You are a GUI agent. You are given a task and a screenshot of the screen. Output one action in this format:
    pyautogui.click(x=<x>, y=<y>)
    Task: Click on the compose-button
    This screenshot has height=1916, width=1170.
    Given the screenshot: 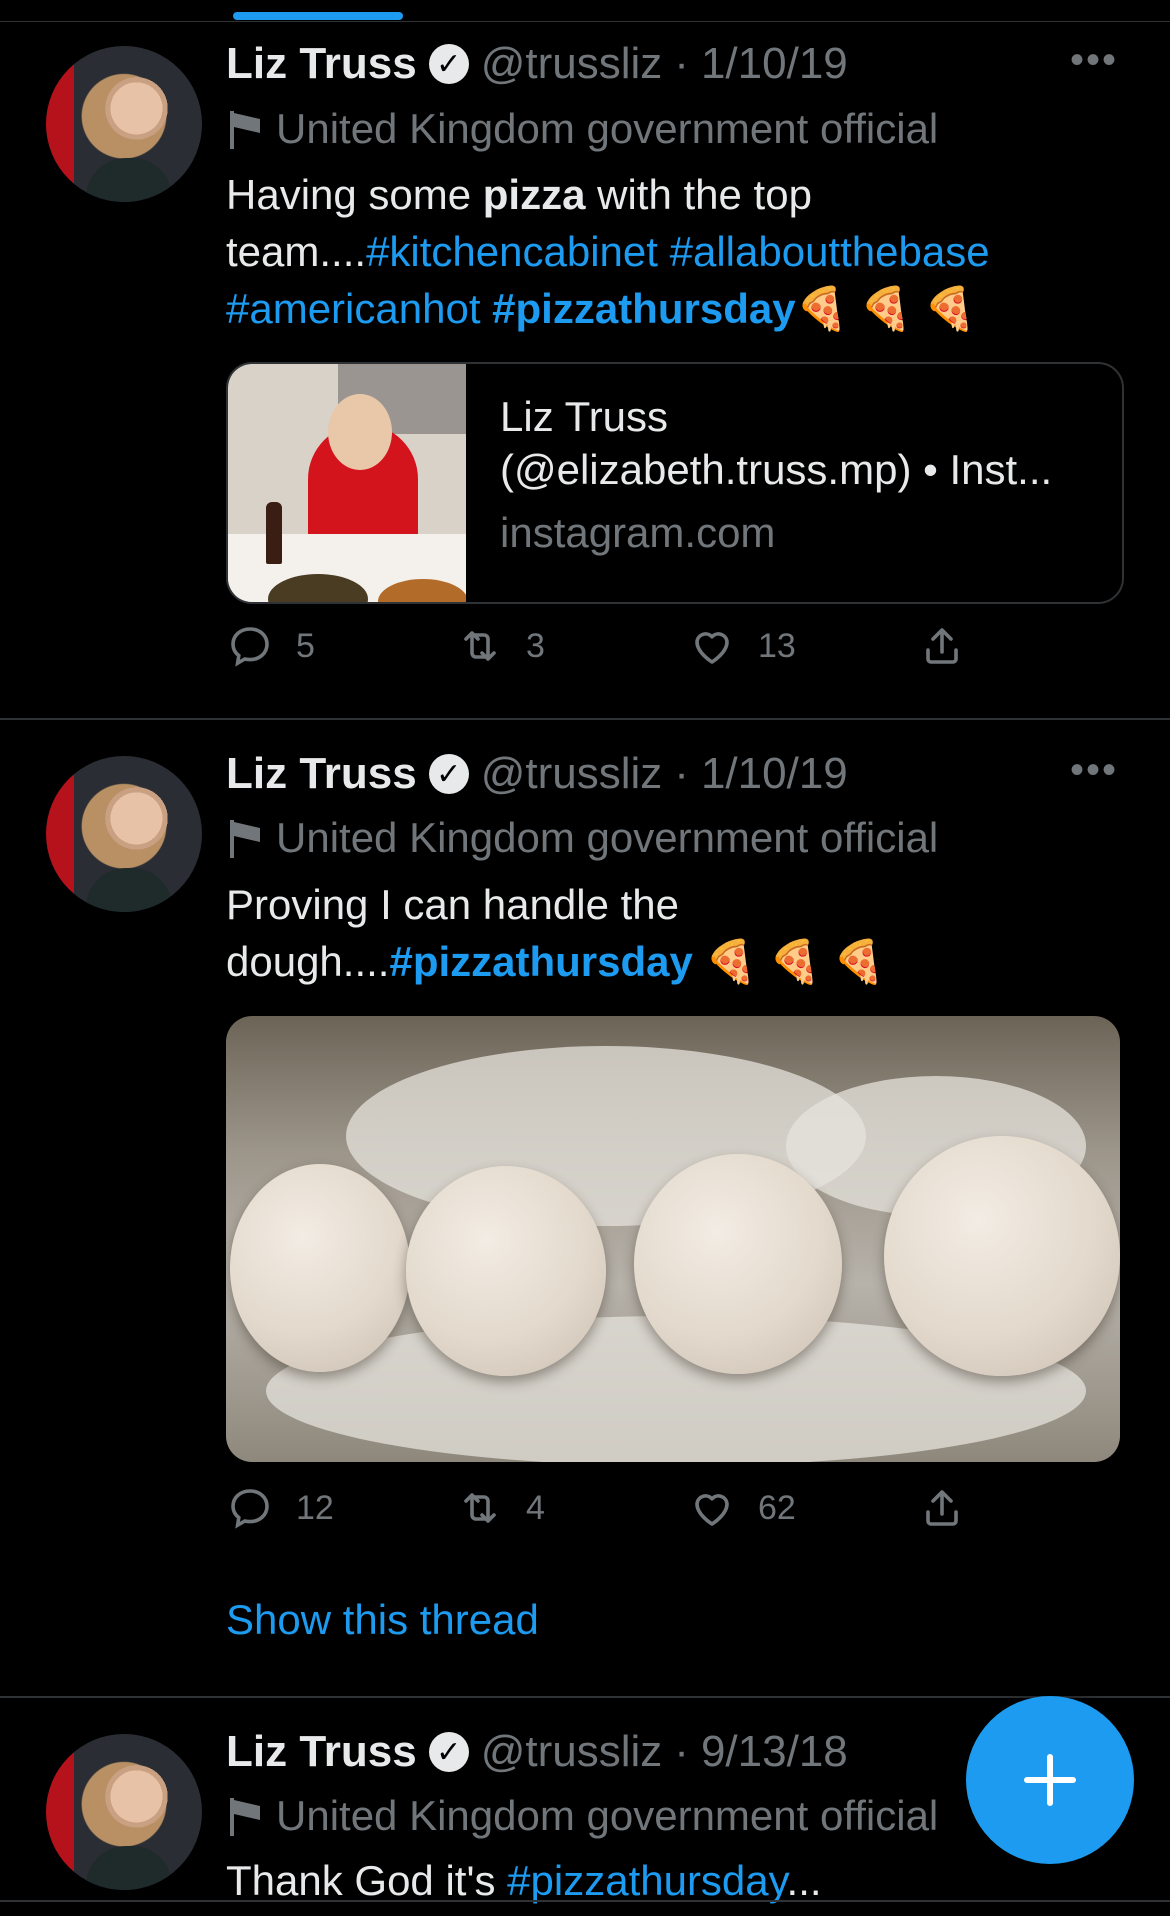 What is the action you would take?
    pyautogui.click(x=1050, y=1780)
    